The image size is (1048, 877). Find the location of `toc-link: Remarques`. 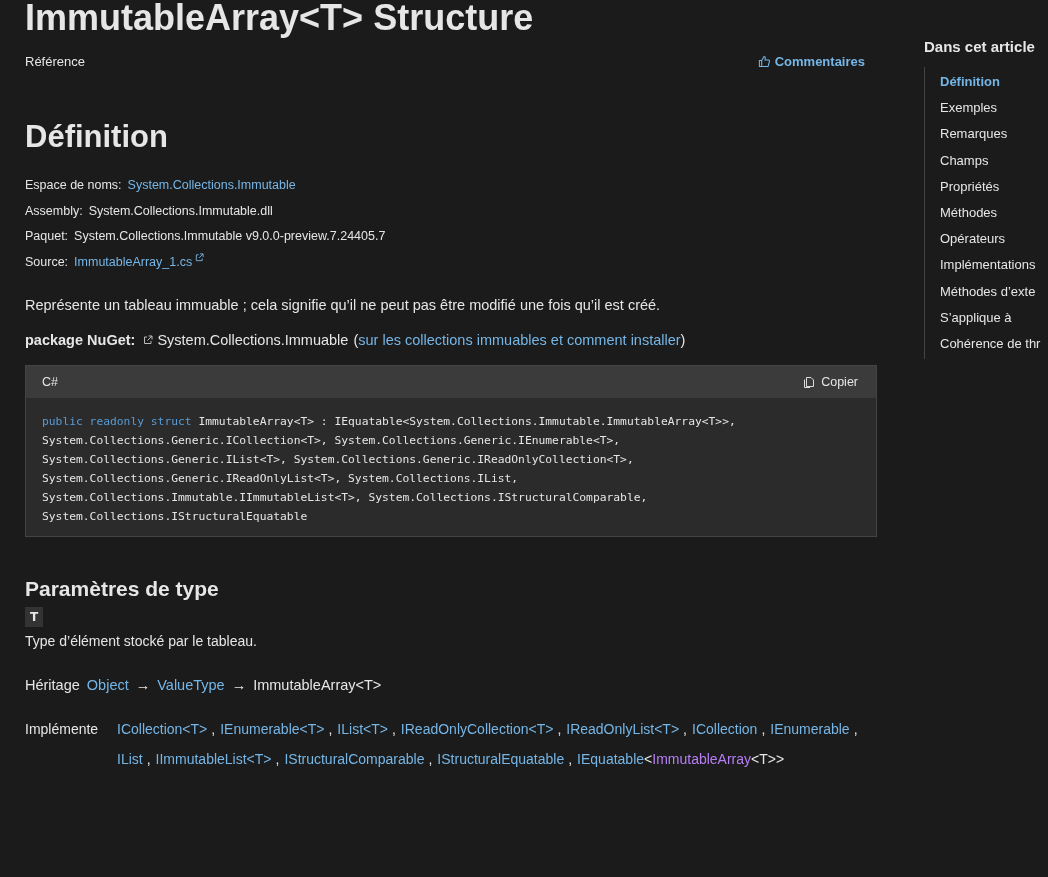

toc-link: Remarques is located at coordinates (994, 134).